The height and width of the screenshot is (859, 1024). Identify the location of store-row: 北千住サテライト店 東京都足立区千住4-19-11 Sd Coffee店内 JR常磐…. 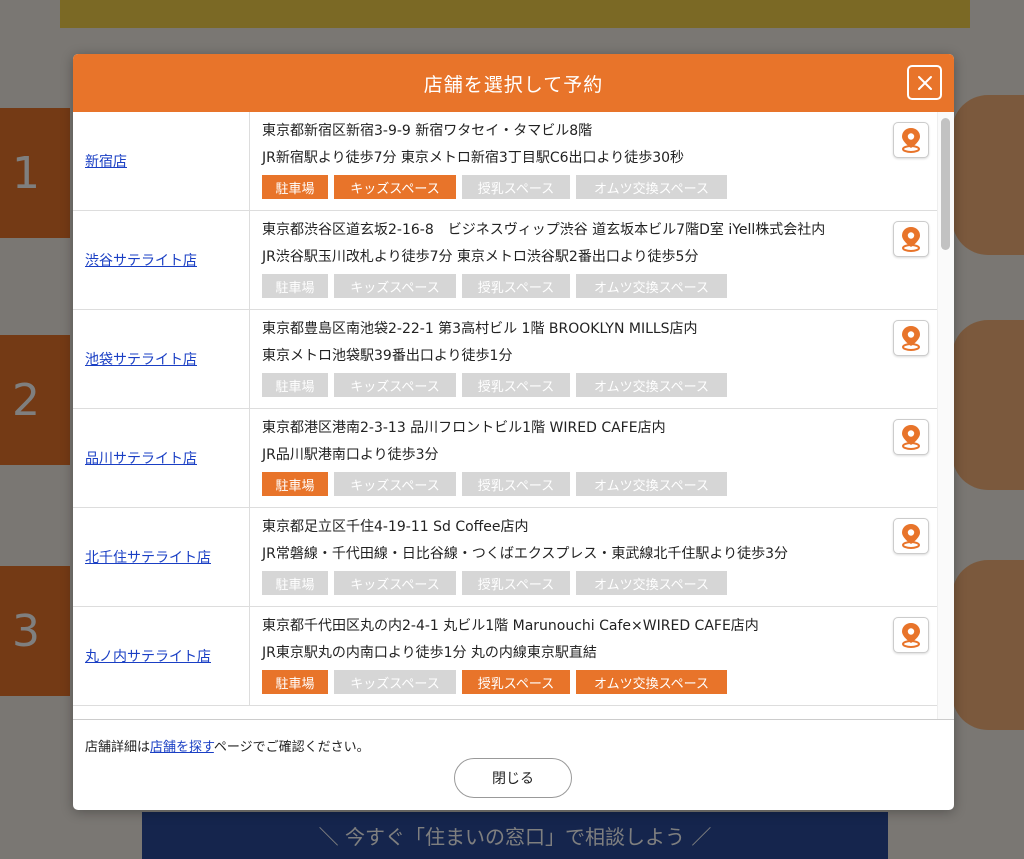
(505, 557).